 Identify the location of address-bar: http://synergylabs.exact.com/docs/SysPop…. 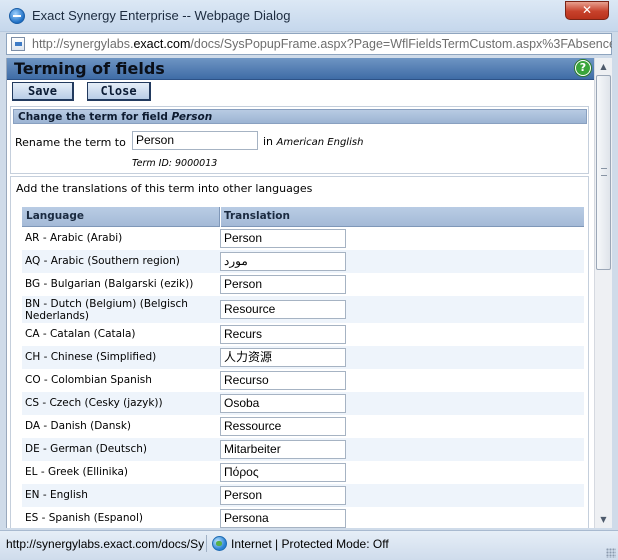
(309, 44).